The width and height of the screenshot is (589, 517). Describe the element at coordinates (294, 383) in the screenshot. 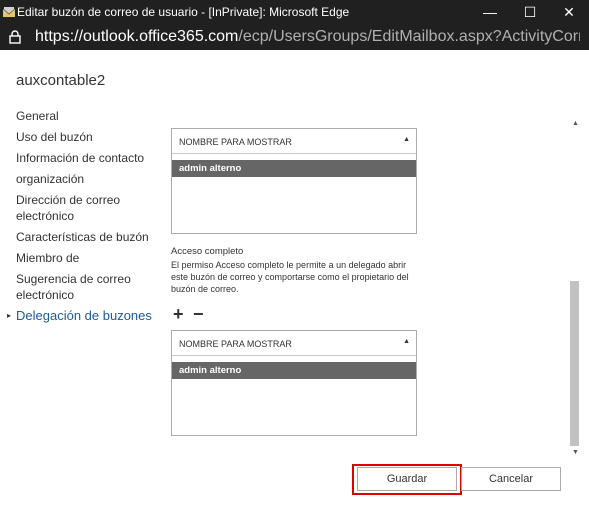

I see `full-access-list: NOMBRE PARA MOSTRAR ▲ admin alterno` at that location.